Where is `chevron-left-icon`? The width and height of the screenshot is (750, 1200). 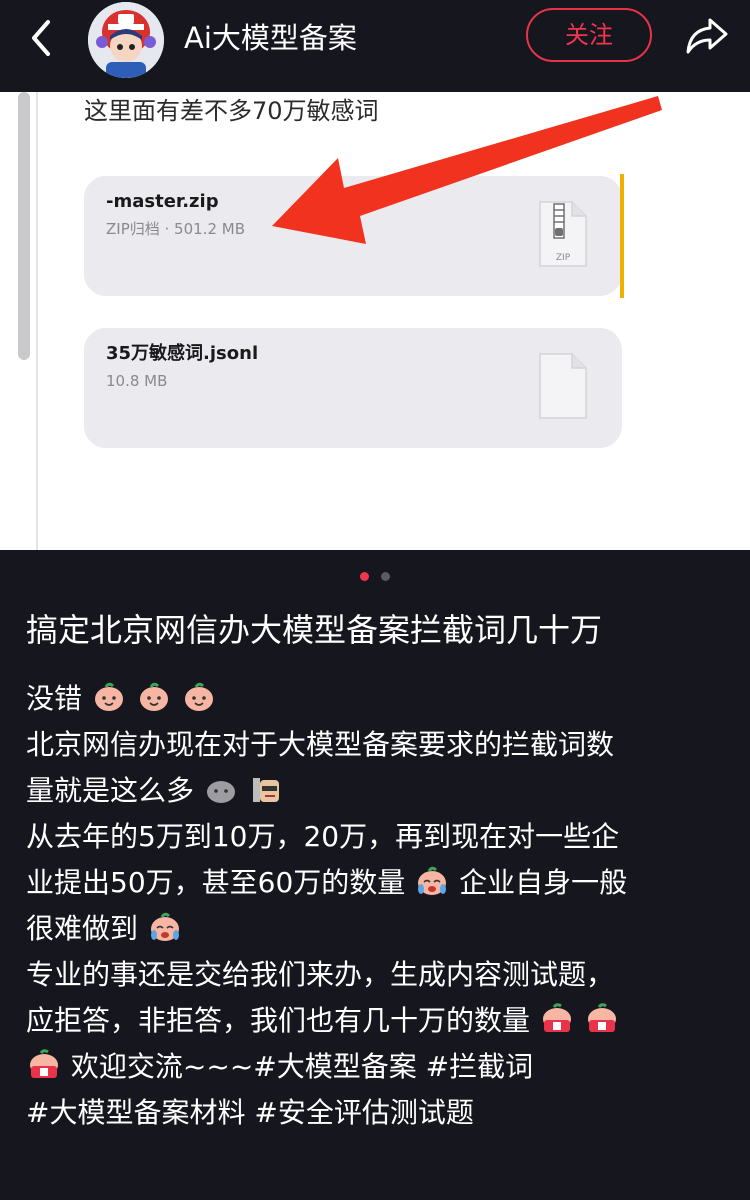
chevron-left-icon is located at coordinates (41, 38).